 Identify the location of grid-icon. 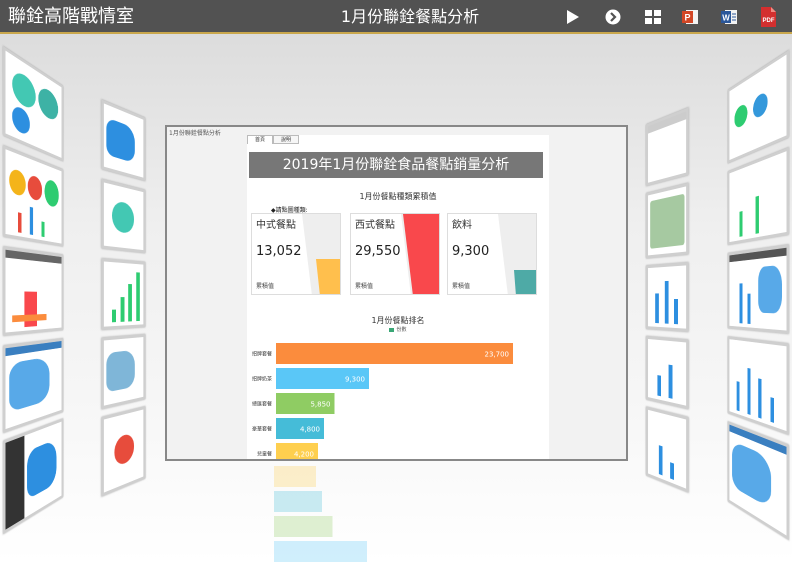
(653, 17).